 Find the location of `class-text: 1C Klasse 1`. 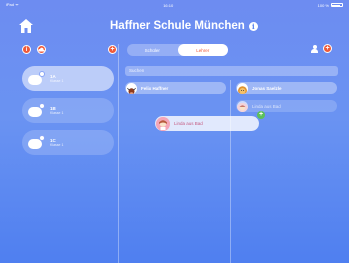

class-text: 1C Klasse 1 is located at coordinates (56, 143).